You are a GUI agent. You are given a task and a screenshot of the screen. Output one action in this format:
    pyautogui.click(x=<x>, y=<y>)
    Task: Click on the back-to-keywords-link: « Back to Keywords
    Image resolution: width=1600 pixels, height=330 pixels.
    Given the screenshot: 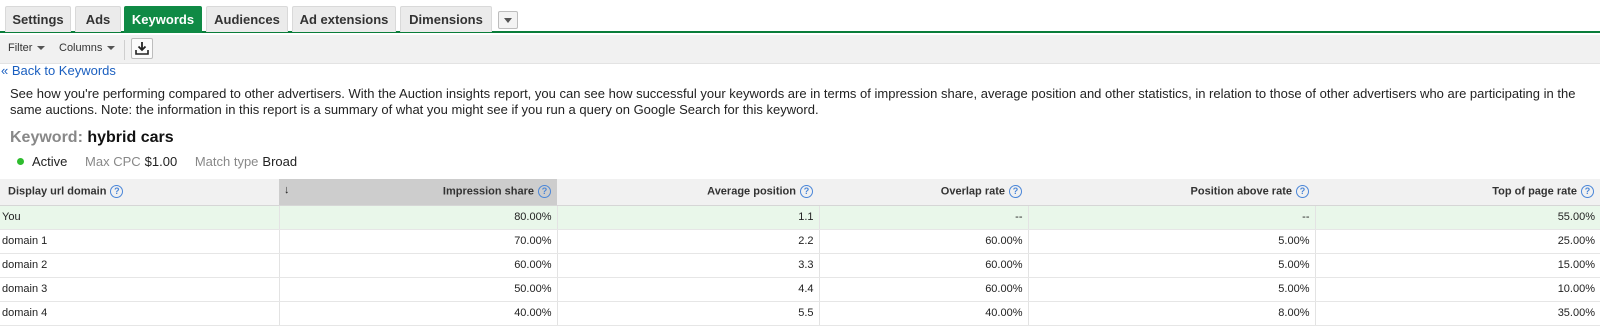 What is the action you would take?
    pyautogui.click(x=58, y=70)
    